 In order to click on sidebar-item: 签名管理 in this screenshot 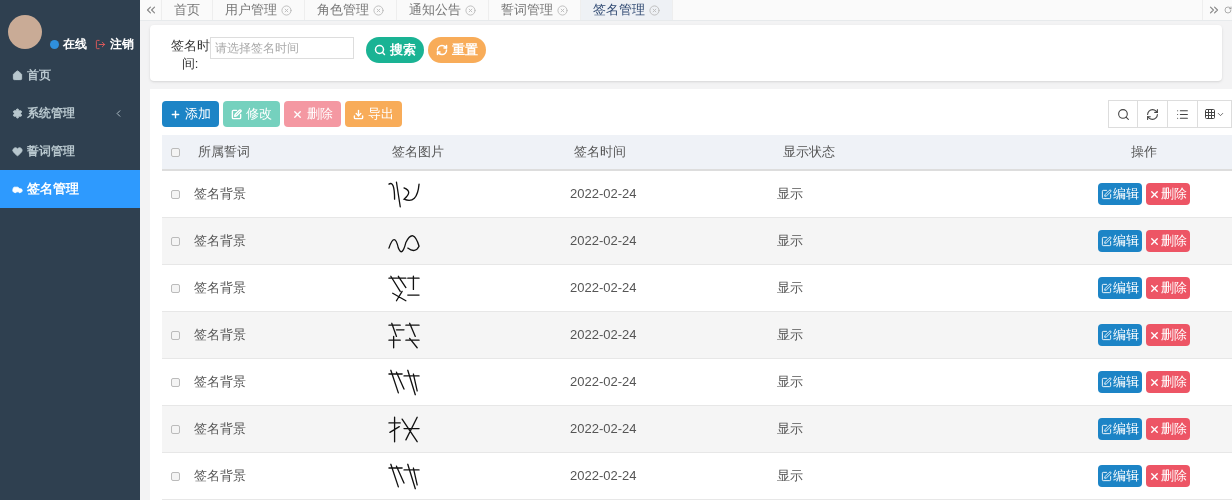, I will do `click(70, 189)`.